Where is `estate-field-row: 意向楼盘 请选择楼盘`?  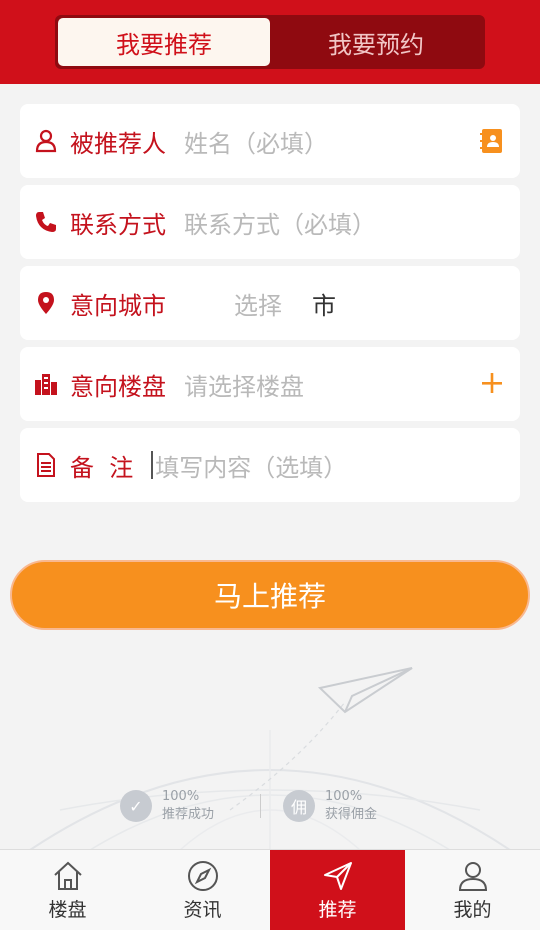 estate-field-row: 意向楼盘 请选择楼盘 is located at coordinates (270, 384).